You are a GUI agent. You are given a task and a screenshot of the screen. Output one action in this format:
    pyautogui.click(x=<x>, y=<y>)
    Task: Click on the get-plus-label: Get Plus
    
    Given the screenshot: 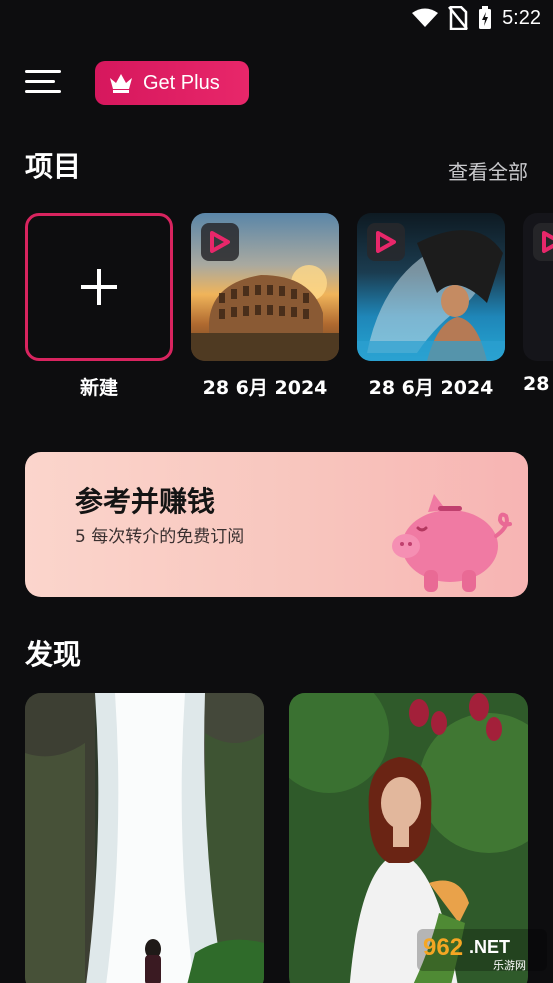 What is the action you would take?
    pyautogui.click(x=181, y=82)
    